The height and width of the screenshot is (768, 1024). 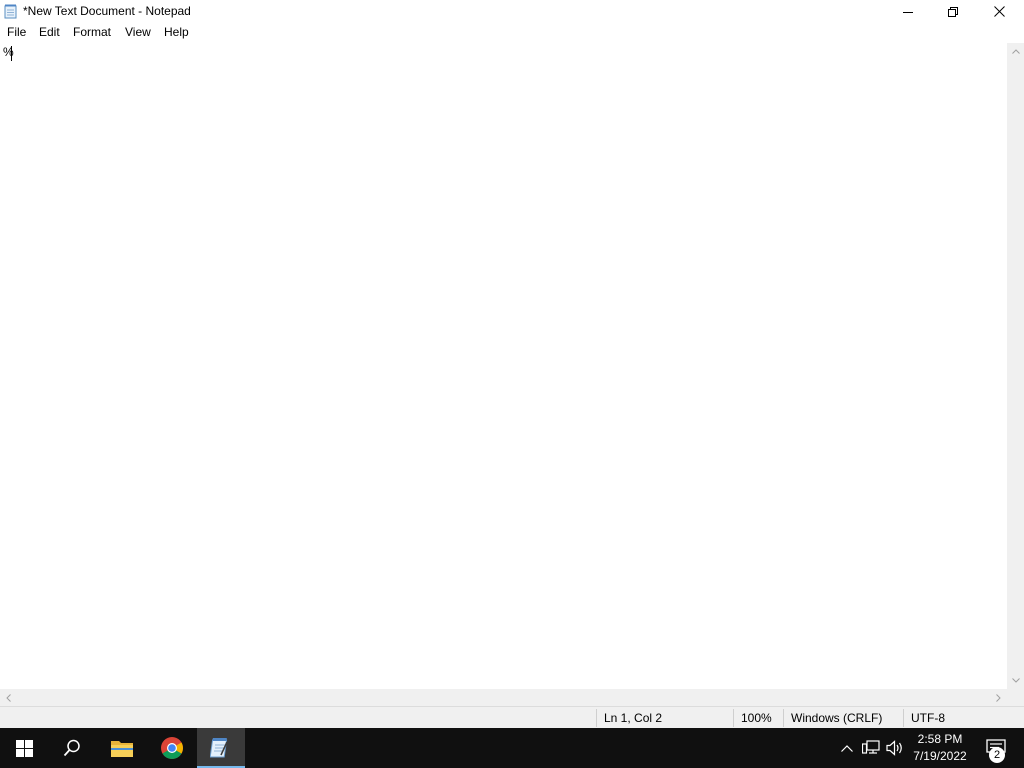 I want to click on scroll-left-arrow, so click(x=8, y=697).